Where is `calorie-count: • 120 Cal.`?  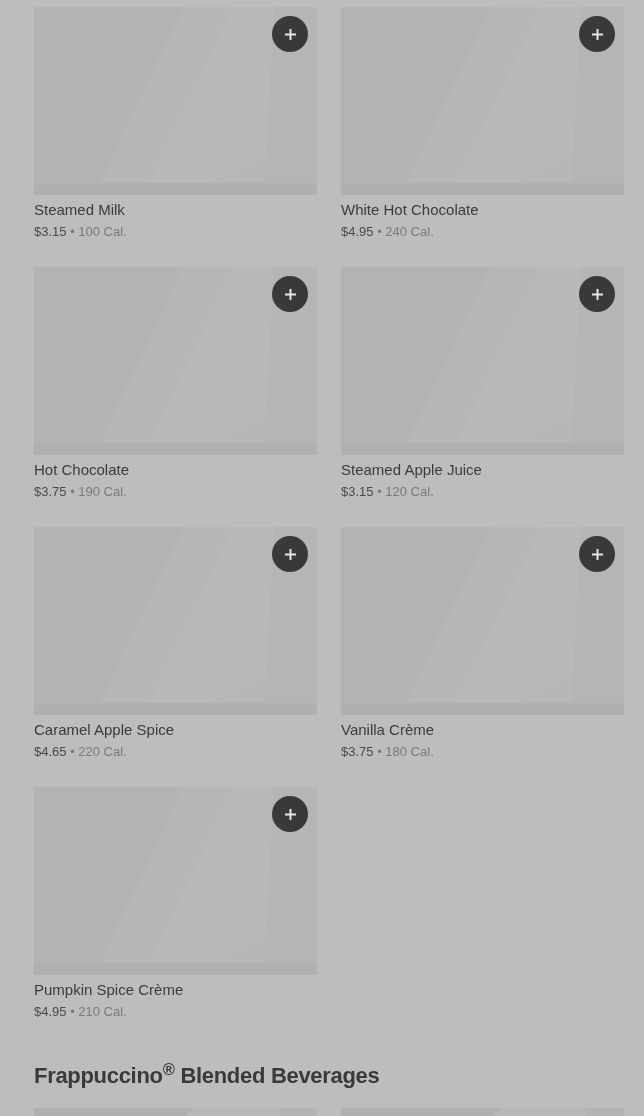
calorie-count: • 120 Cal. is located at coordinates (405, 491).